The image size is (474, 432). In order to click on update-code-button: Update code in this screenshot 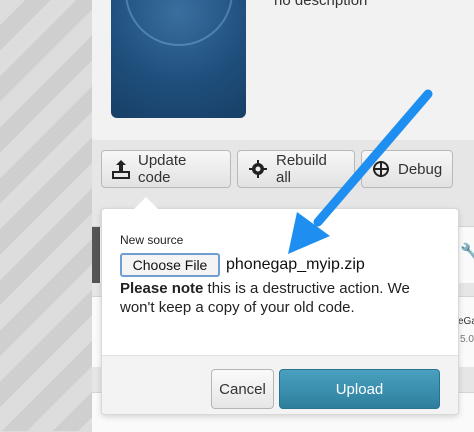, I will do `click(166, 169)`.